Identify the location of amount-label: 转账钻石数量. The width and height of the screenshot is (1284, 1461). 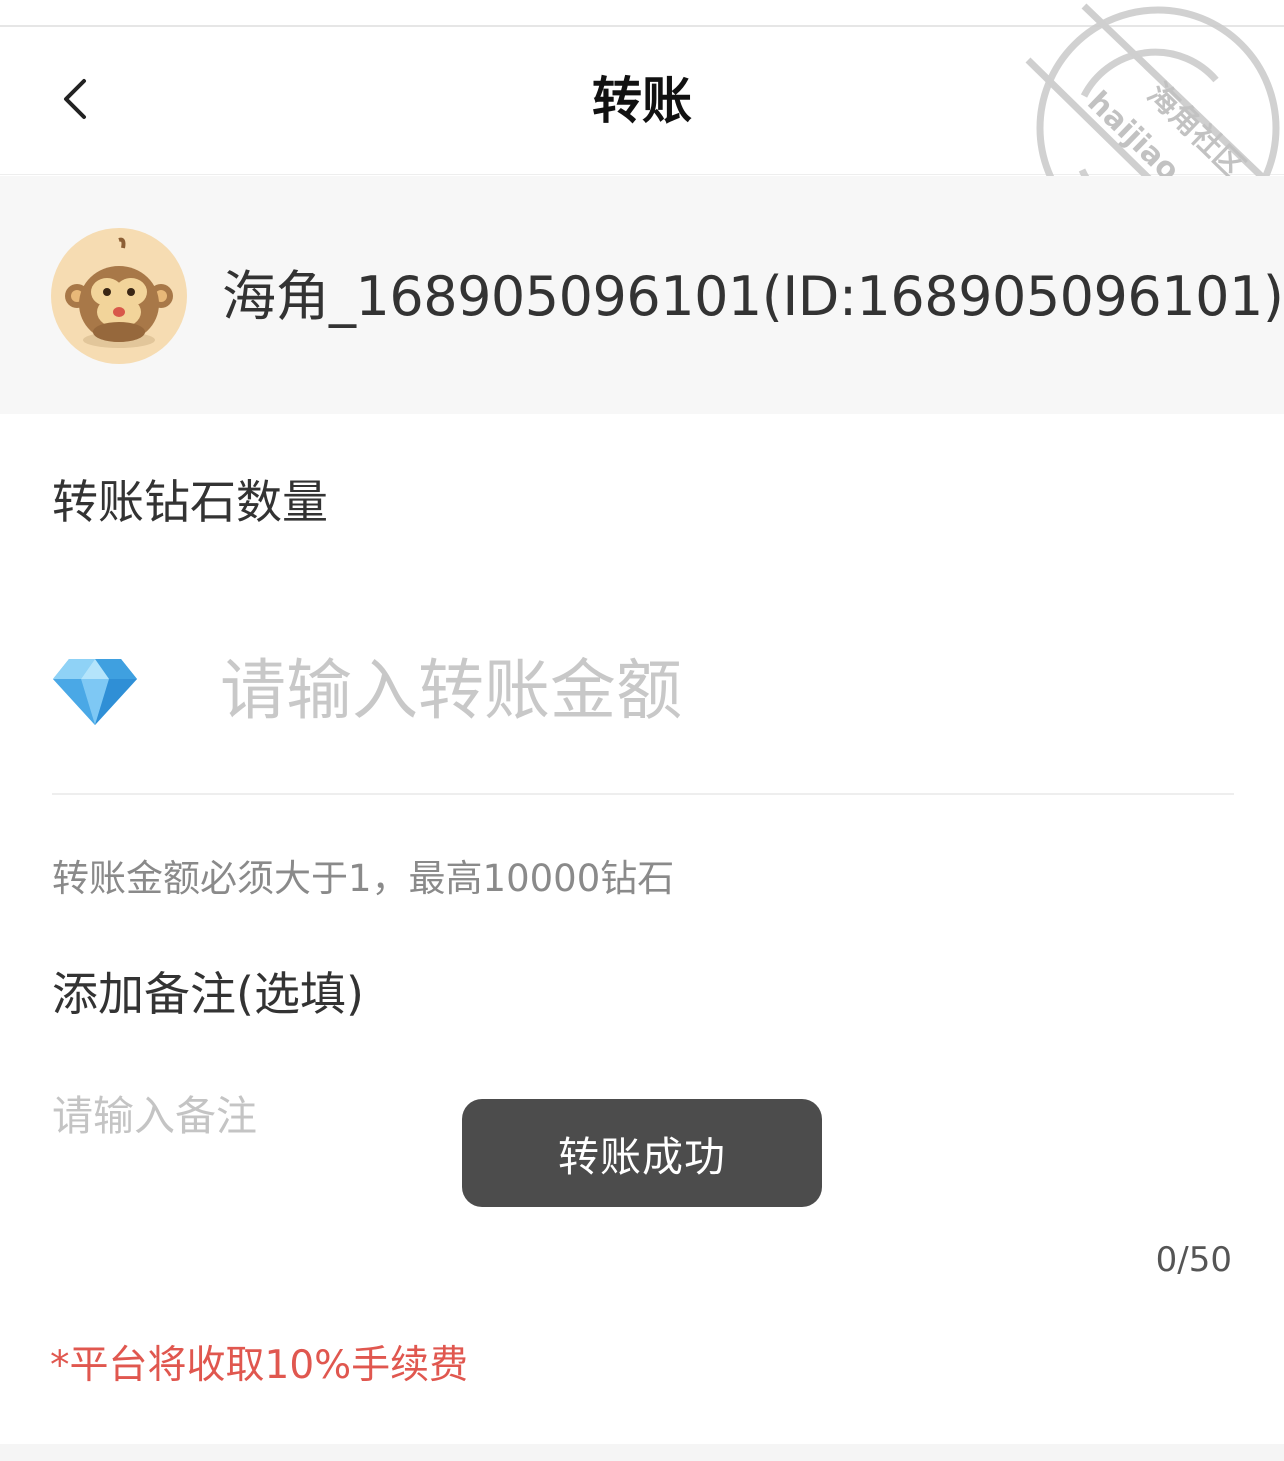
(190, 502).